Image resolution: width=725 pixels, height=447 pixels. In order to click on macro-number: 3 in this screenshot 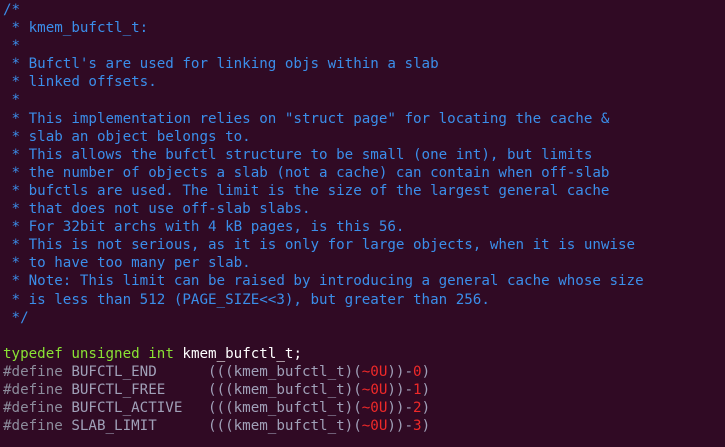, I will do `click(417, 426)`.